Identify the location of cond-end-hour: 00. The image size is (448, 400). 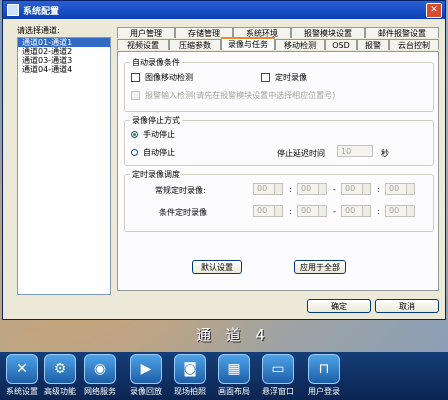
(356, 211).